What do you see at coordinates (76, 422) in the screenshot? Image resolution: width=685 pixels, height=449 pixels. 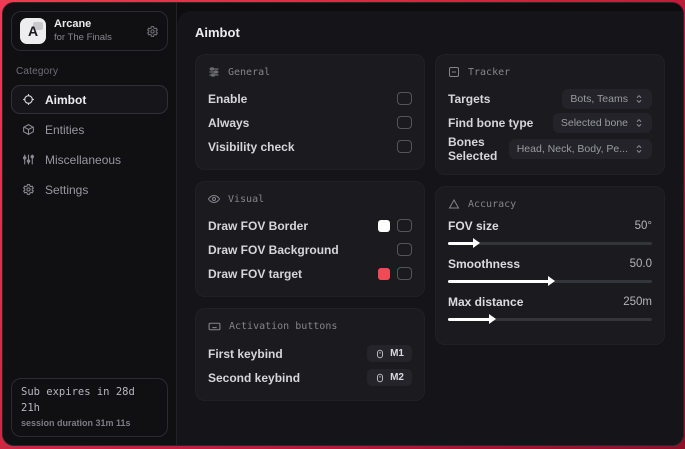 I see `session-duration-text: session duration 31m 11s` at bounding box center [76, 422].